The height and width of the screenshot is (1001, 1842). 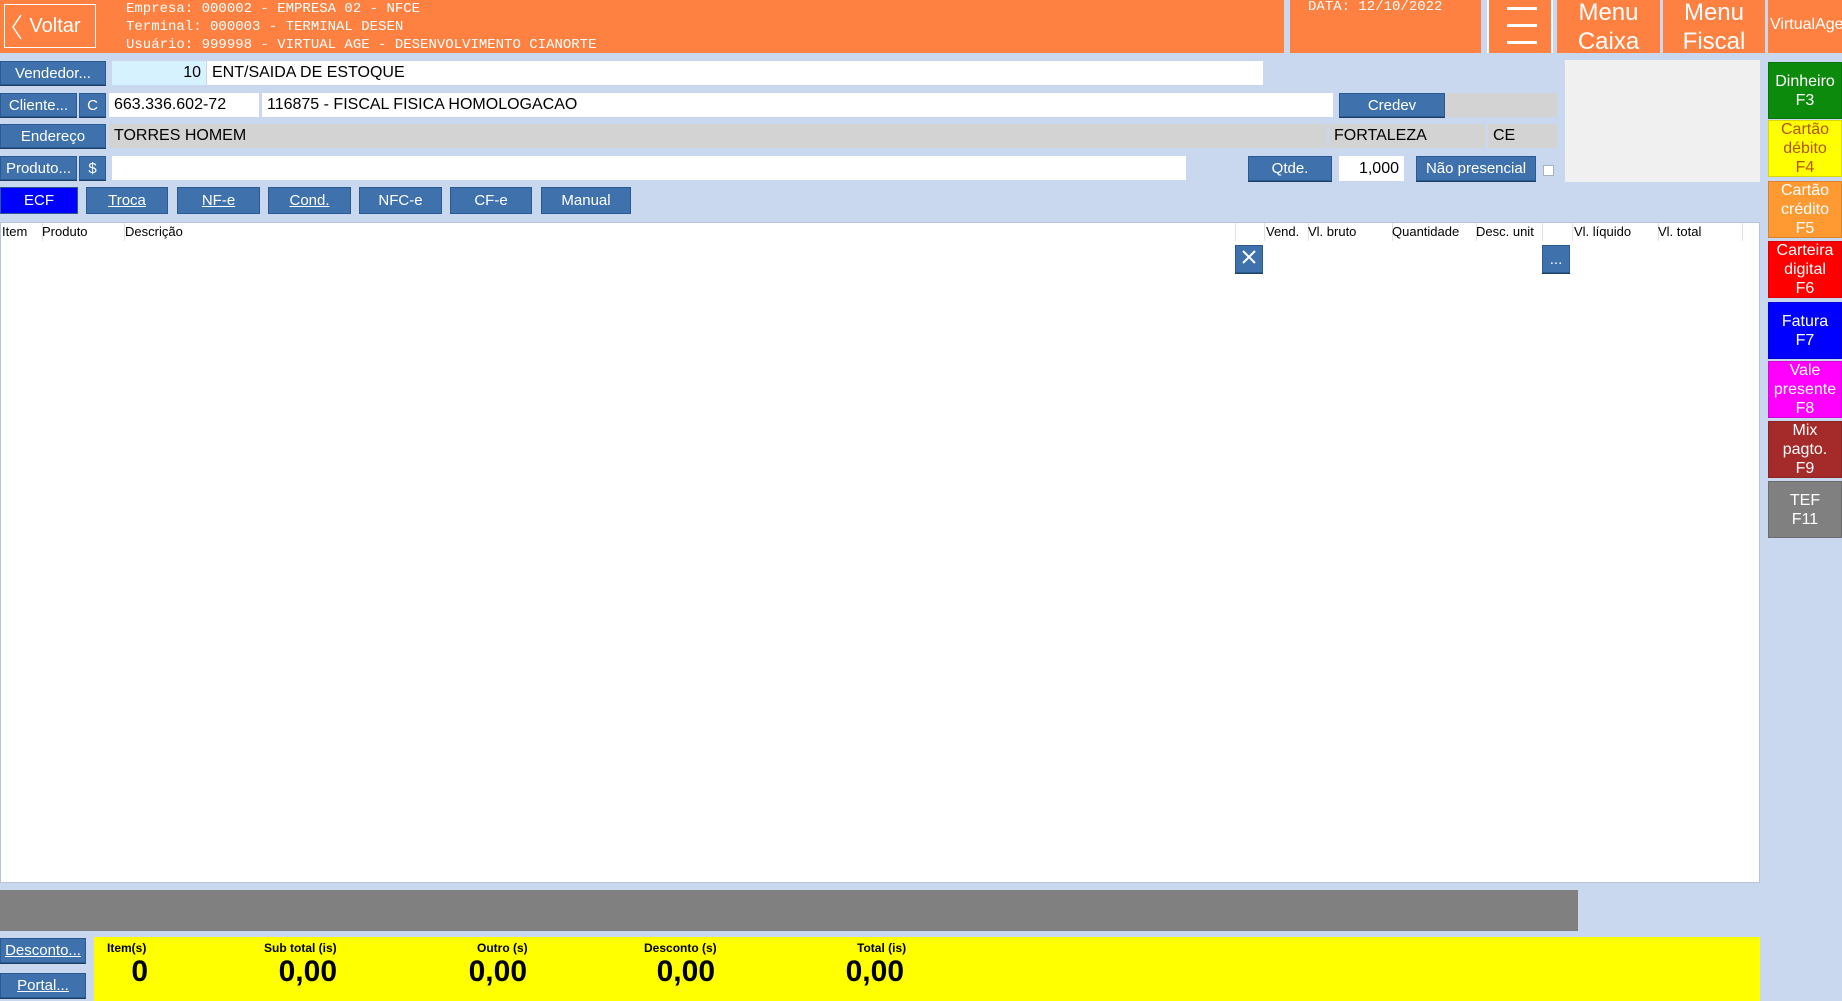 I want to click on endereco-value: TORRES HOMEM, so click(x=180, y=135).